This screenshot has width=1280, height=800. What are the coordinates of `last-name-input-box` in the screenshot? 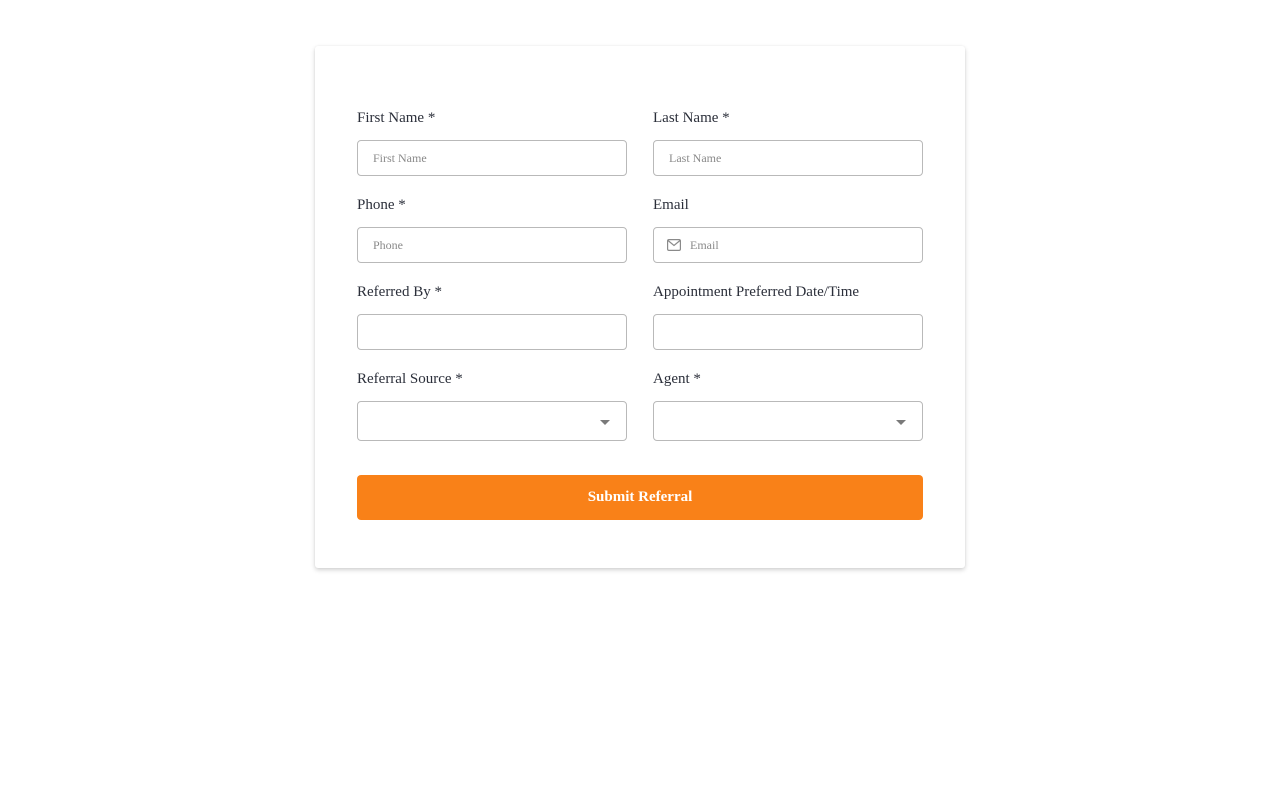 It's located at (788, 158).